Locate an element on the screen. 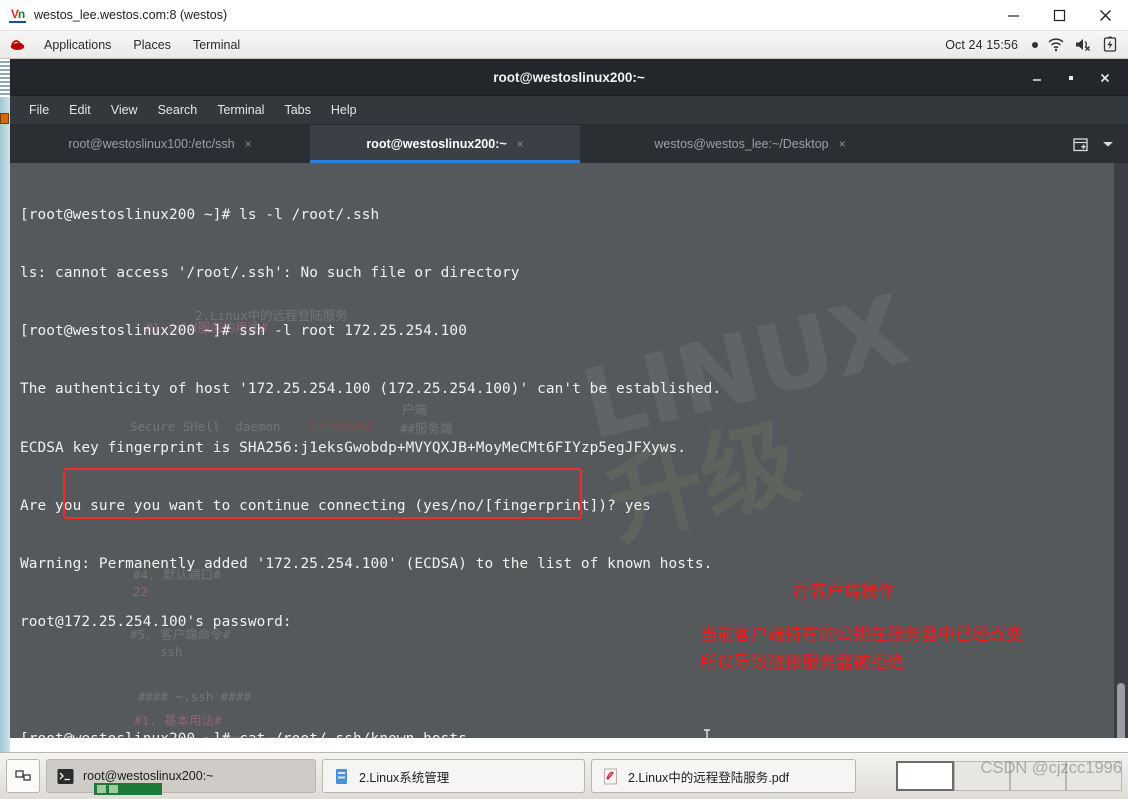 Image resolution: width=1128 pixels, height=799 pixels. terminal-maximize-button is located at coordinates (1071, 77).